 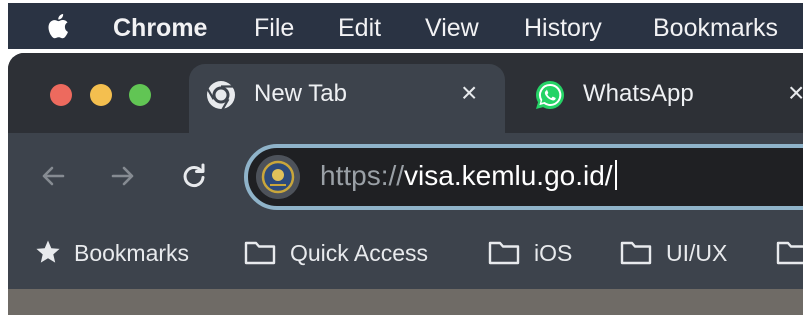 What do you see at coordinates (101, 95) in the screenshot?
I see `window-minimize-button` at bounding box center [101, 95].